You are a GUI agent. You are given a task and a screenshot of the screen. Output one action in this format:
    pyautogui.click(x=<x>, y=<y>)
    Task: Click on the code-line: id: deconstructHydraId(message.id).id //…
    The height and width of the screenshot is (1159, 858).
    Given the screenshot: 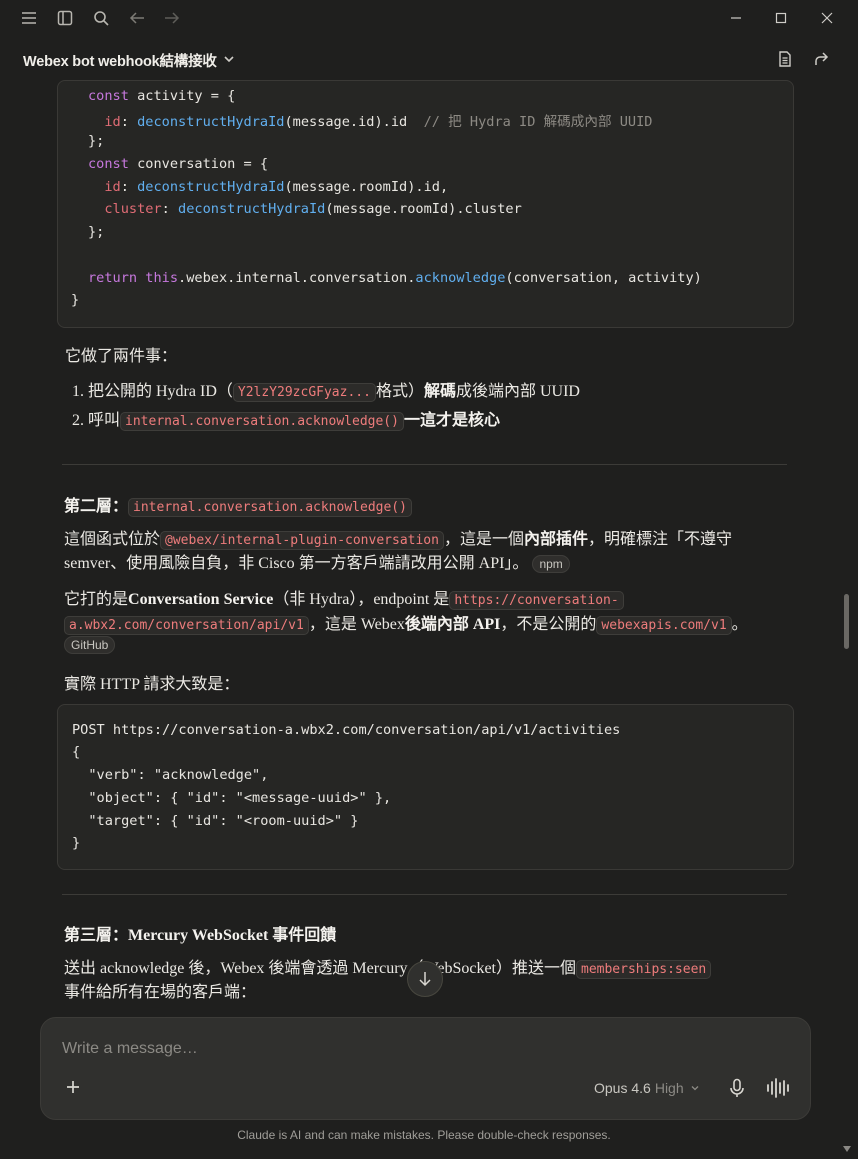 What is the action you would take?
    pyautogui.click(x=378, y=122)
    